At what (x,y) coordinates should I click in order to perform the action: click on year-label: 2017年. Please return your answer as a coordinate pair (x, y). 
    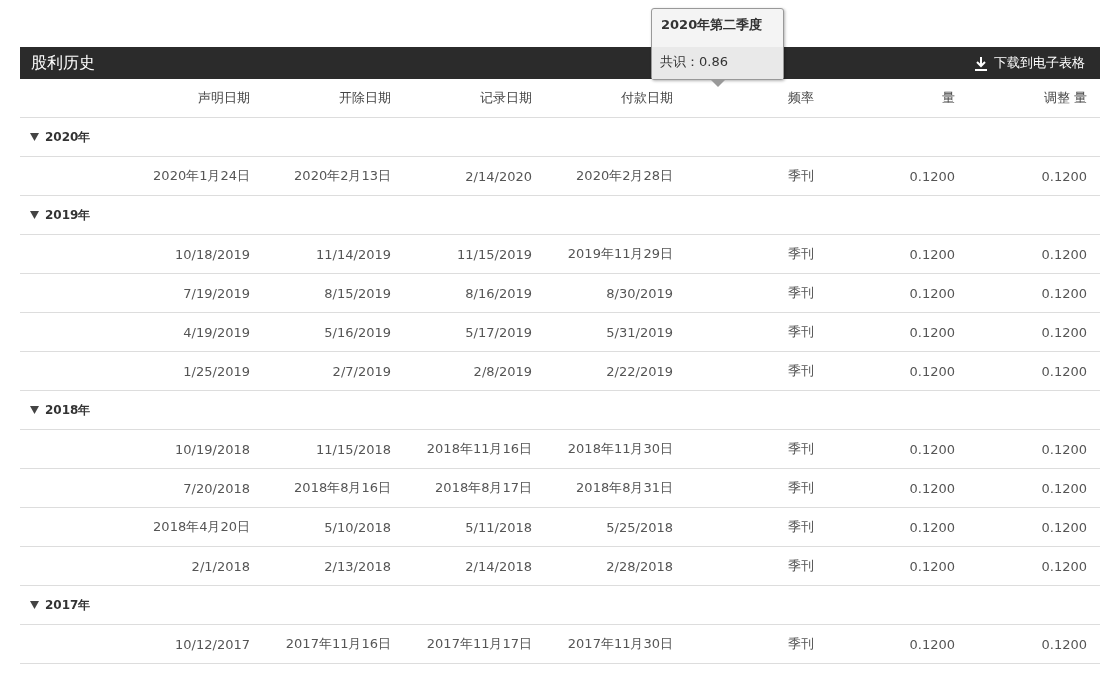
    Looking at the image, I should click on (68, 605).